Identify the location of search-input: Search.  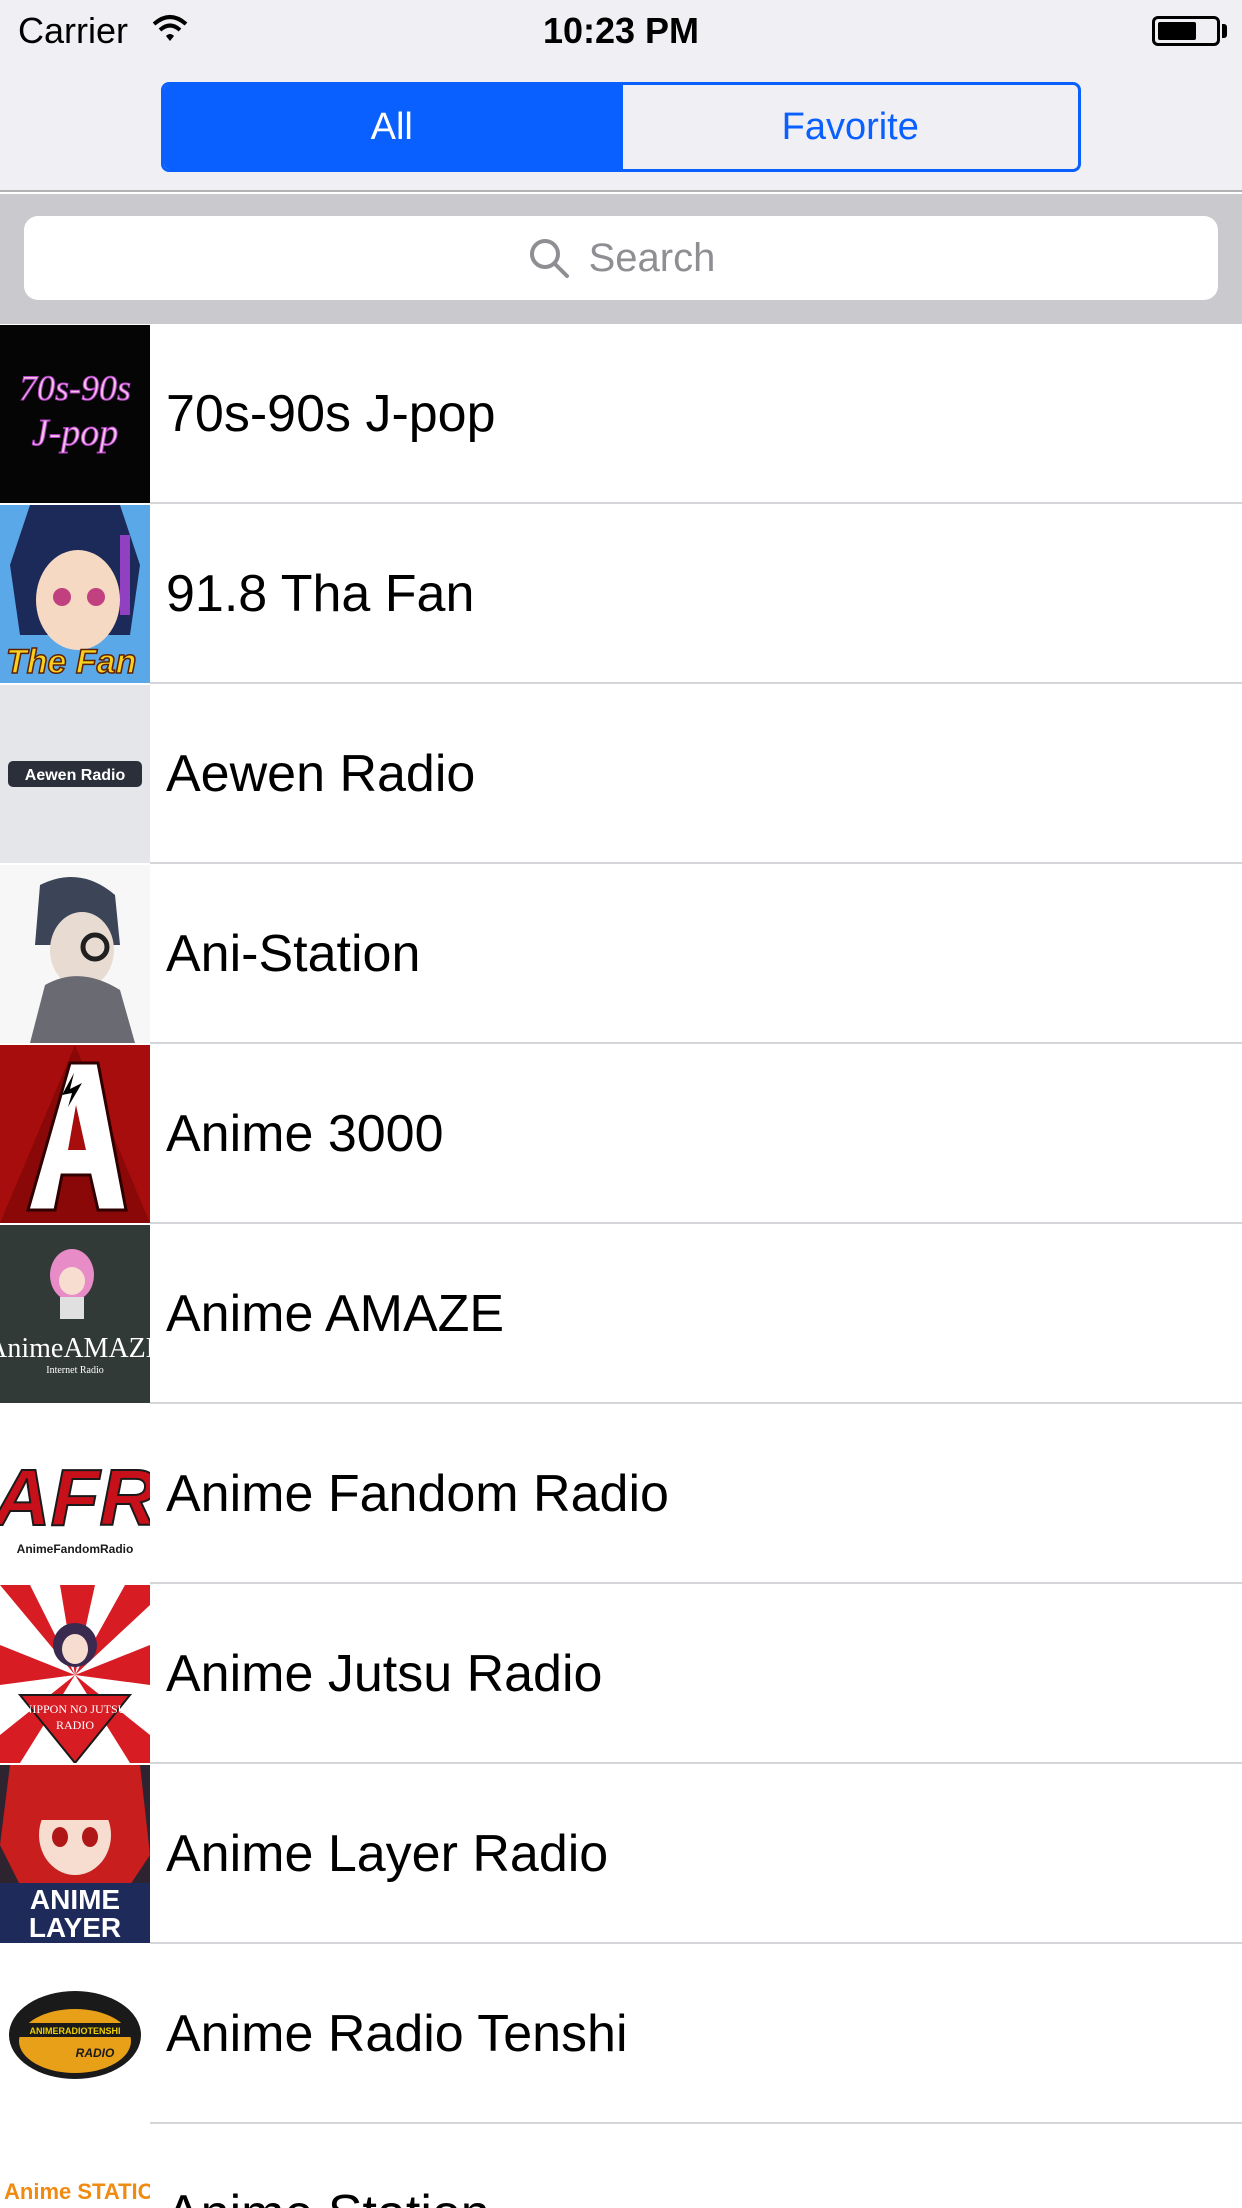
(621, 258).